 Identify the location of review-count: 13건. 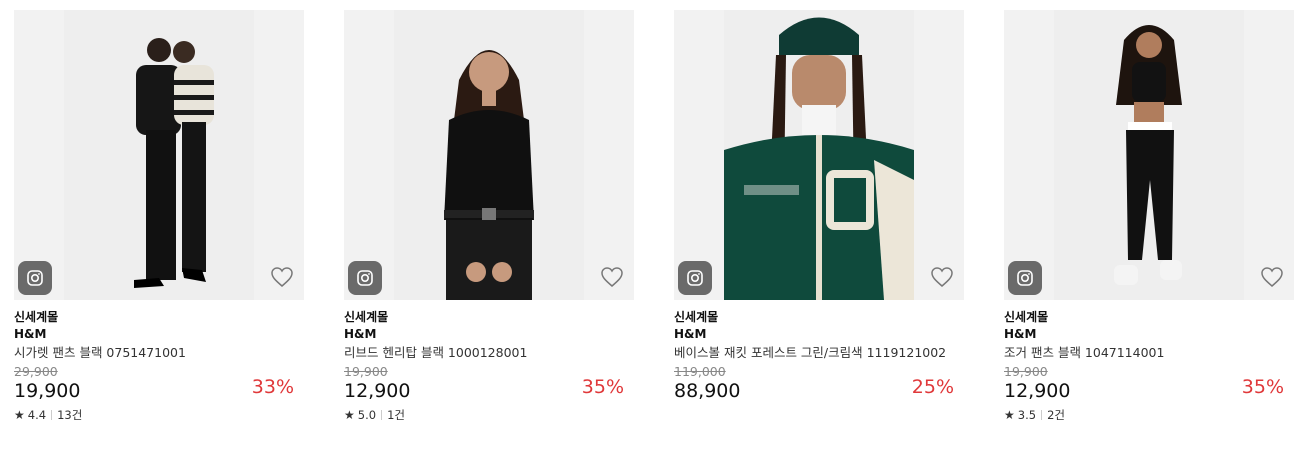
(70, 415).